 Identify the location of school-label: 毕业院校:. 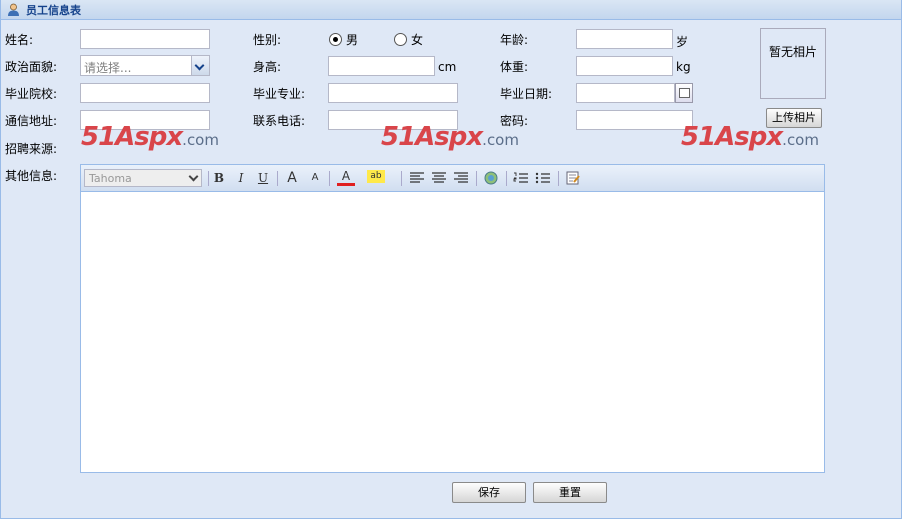
(31, 94).